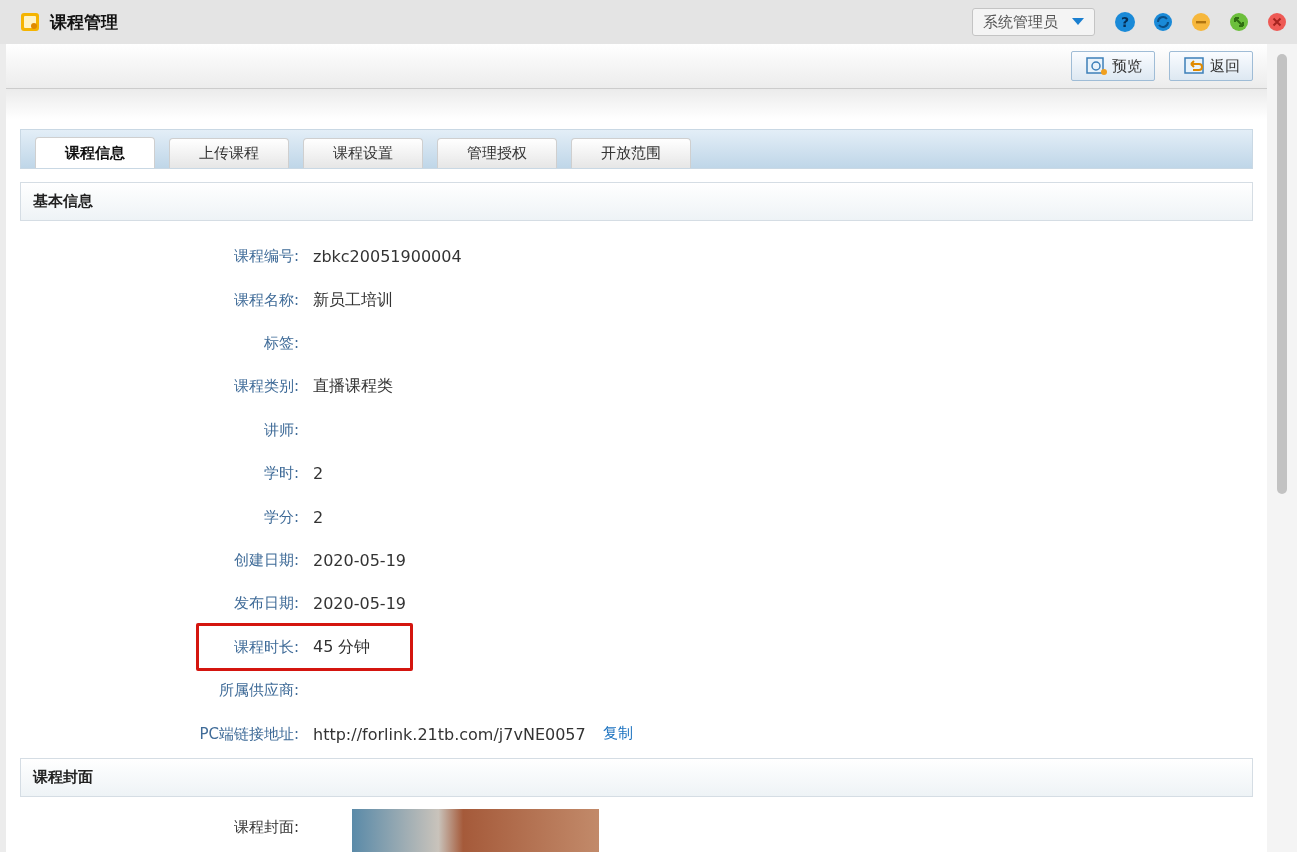  What do you see at coordinates (1078, 22) in the screenshot?
I see `caret-icon` at bounding box center [1078, 22].